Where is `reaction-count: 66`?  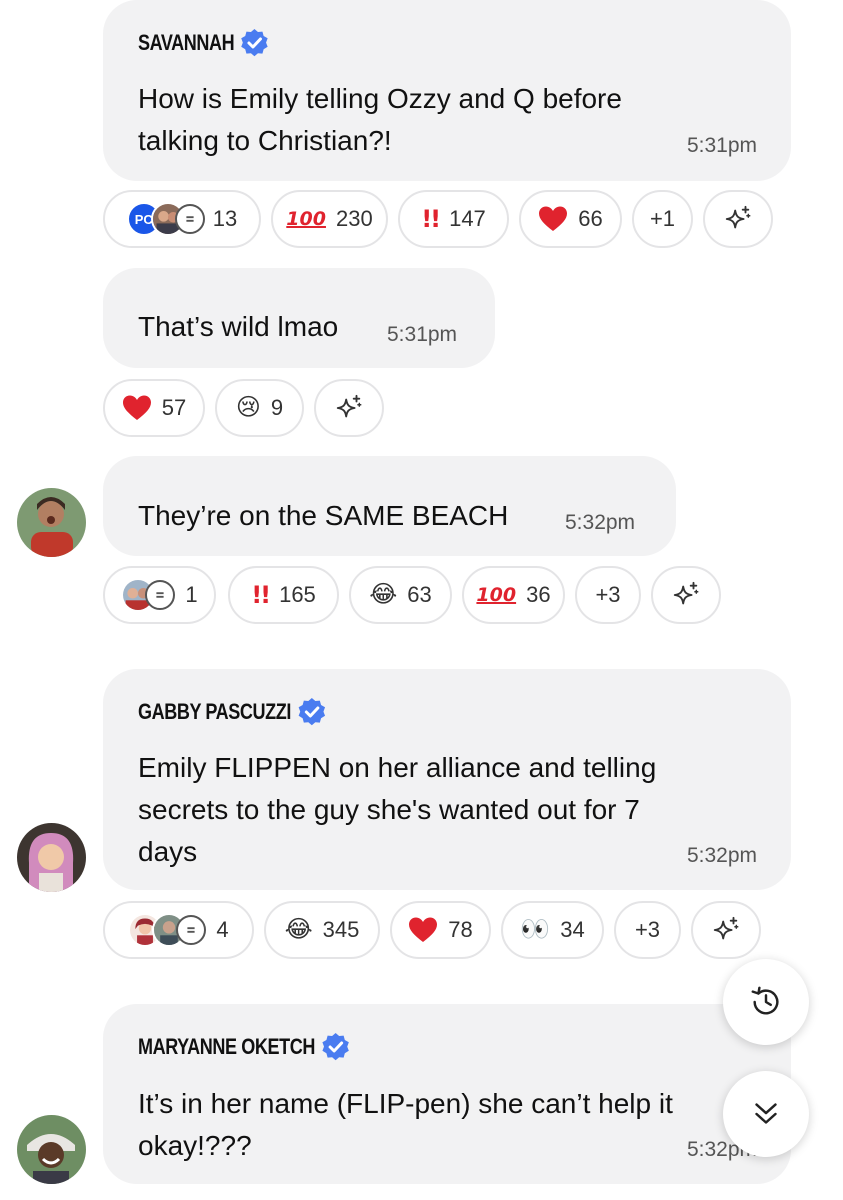
reaction-count: 66 is located at coordinates (590, 218).